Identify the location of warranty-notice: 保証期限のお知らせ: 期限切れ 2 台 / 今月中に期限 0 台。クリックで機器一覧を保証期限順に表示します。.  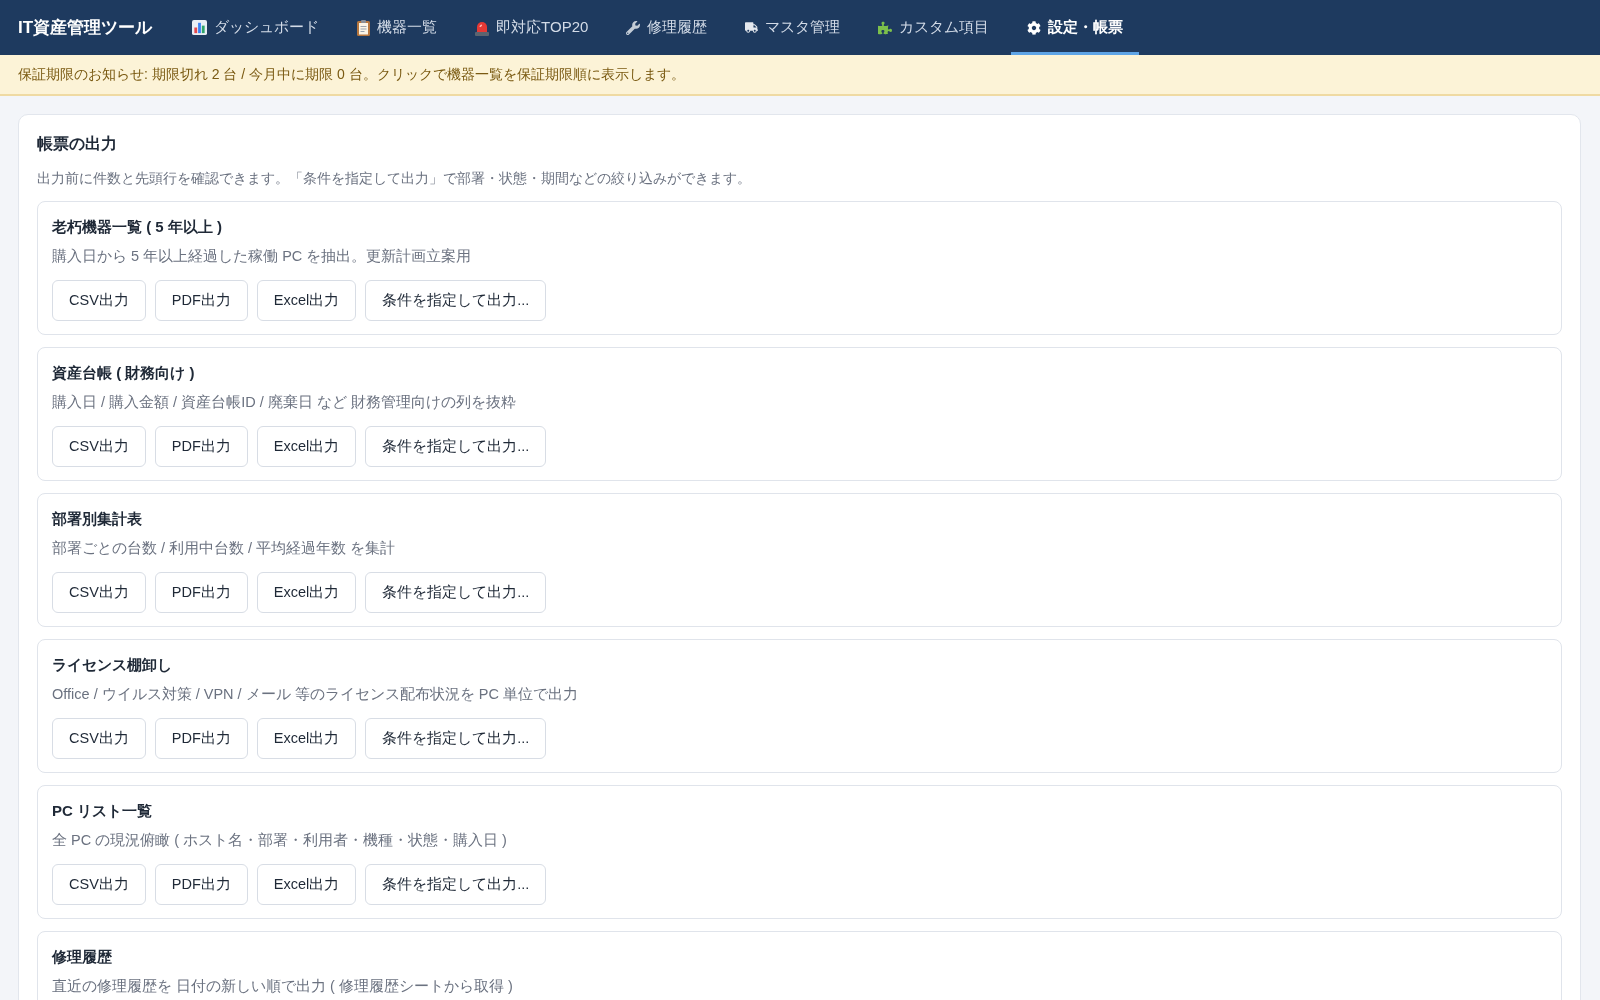
(800, 75).